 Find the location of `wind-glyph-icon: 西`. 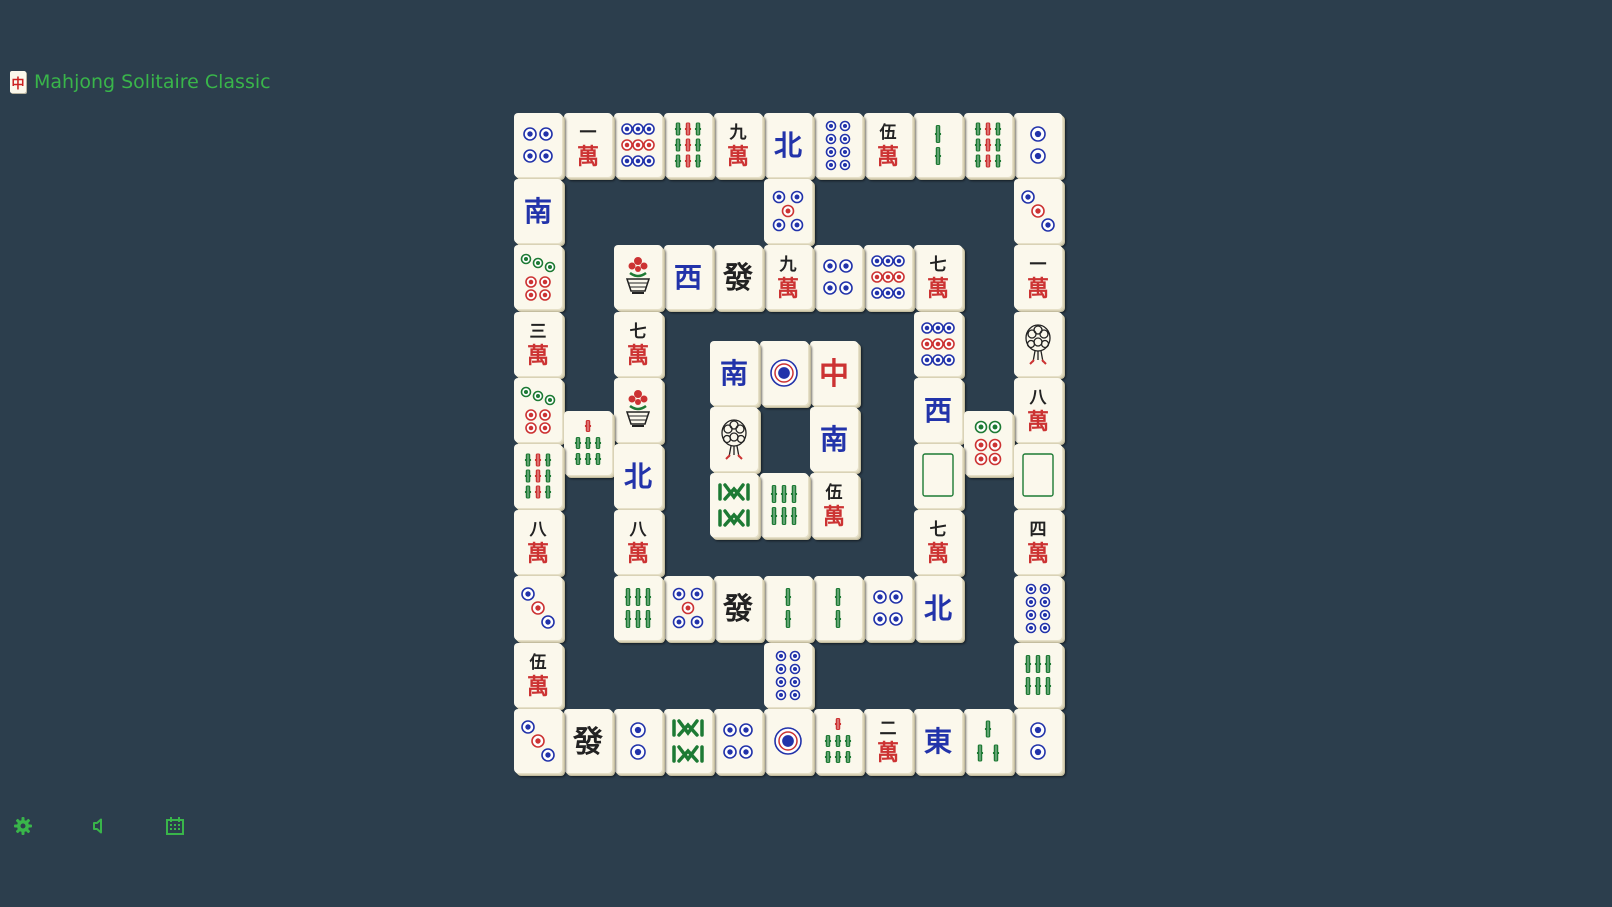

wind-glyph-icon: 西 is located at coordinates (938, 410).